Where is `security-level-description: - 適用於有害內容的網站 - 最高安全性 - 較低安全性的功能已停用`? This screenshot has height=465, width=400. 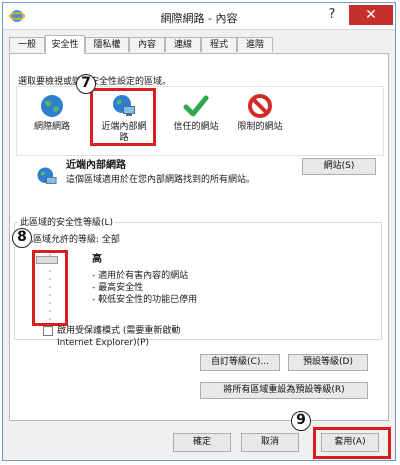
security-level-description: - 適用於有害內容的網站 - 最高安全性 - 較低安全性的功能已停用 is located at coordinates (144, 288).